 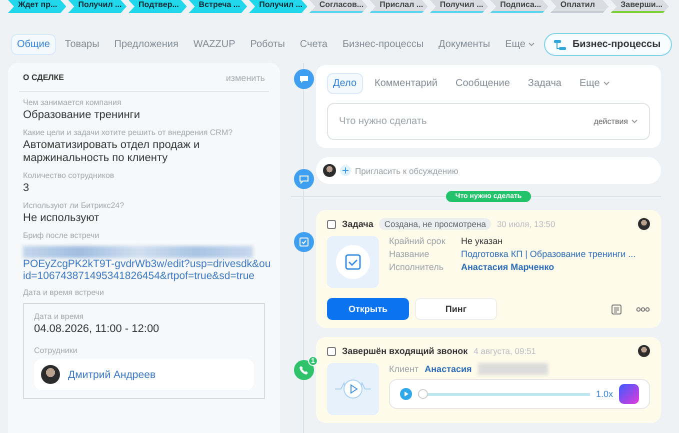 I want to click on tab: Комментарий, so click(x=406, y=83).